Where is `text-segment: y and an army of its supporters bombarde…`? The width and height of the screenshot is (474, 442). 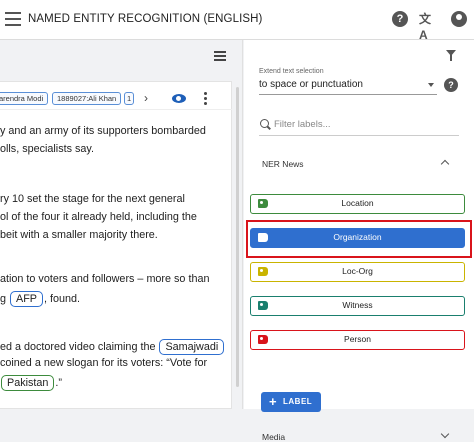 text-segment: y and an army of its supporters bombarde… is located at coordinates (103, 131).